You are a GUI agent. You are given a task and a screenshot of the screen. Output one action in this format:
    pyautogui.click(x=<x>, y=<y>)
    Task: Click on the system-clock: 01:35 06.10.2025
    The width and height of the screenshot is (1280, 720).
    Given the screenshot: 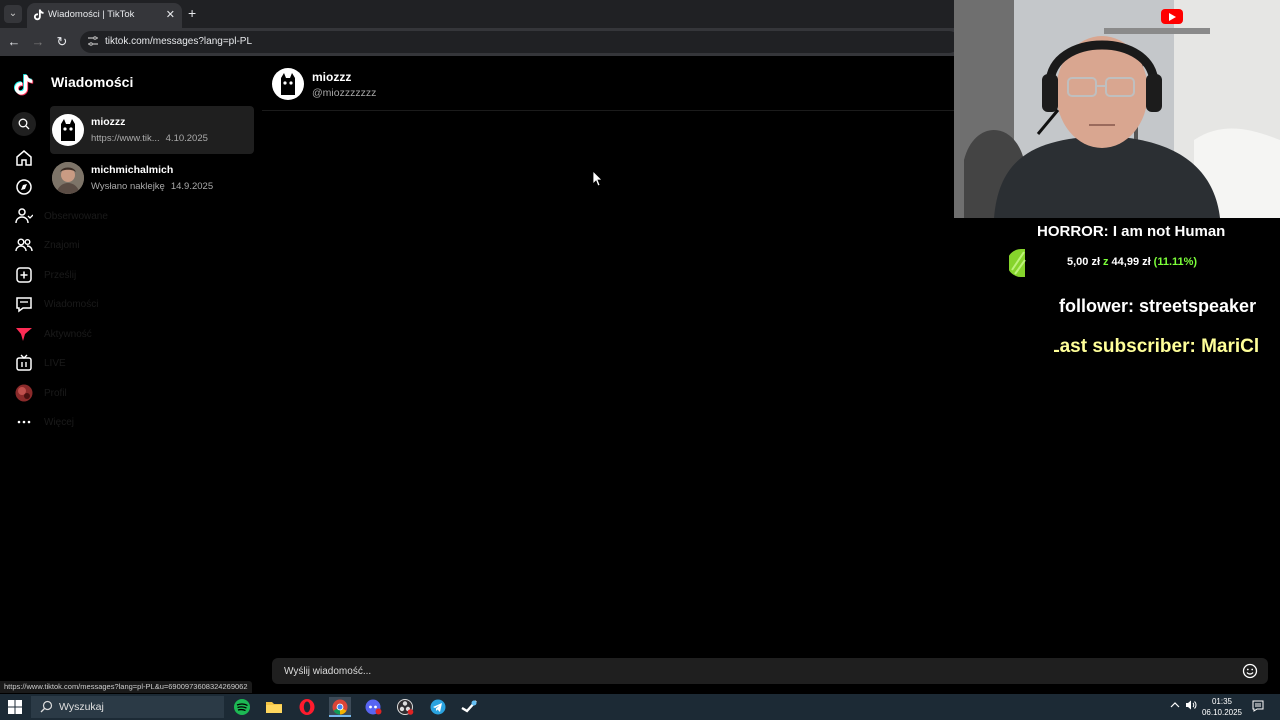 What is the action you would take?
    pyautogui.click(x=1222, y=707)
    